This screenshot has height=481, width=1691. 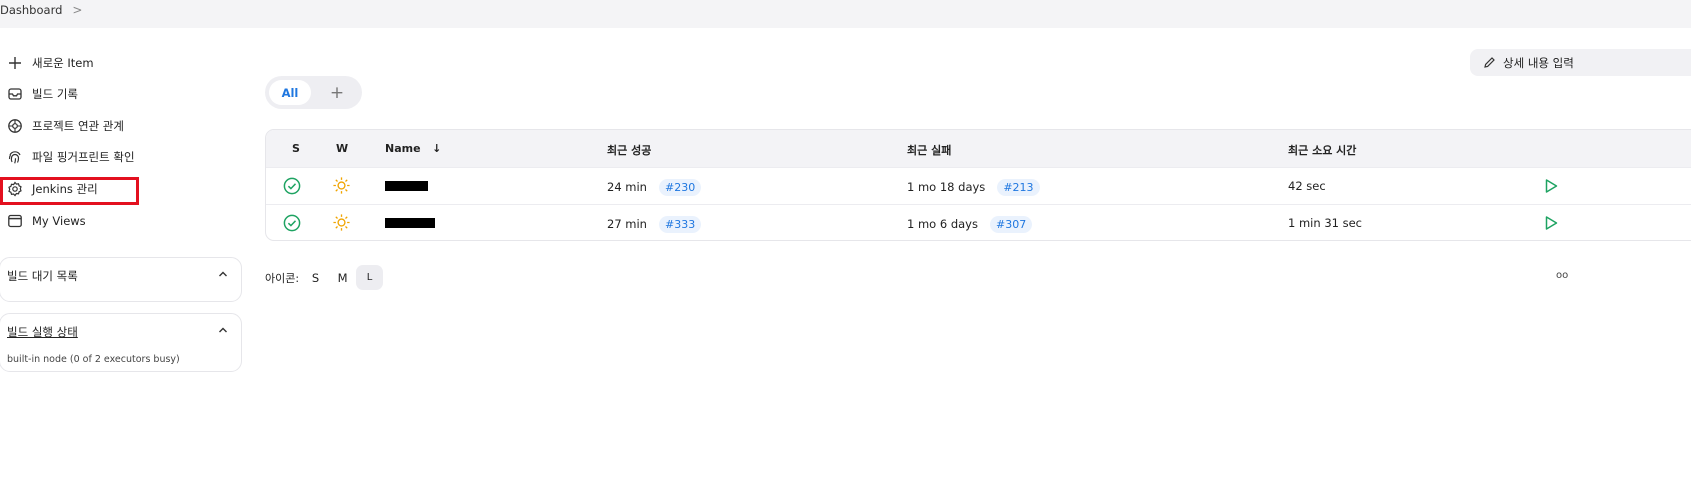 What do you see at coordinates (1562, 275) in the screenshot?
I see `legend-link: oo` at bounding box center [1562, 275].